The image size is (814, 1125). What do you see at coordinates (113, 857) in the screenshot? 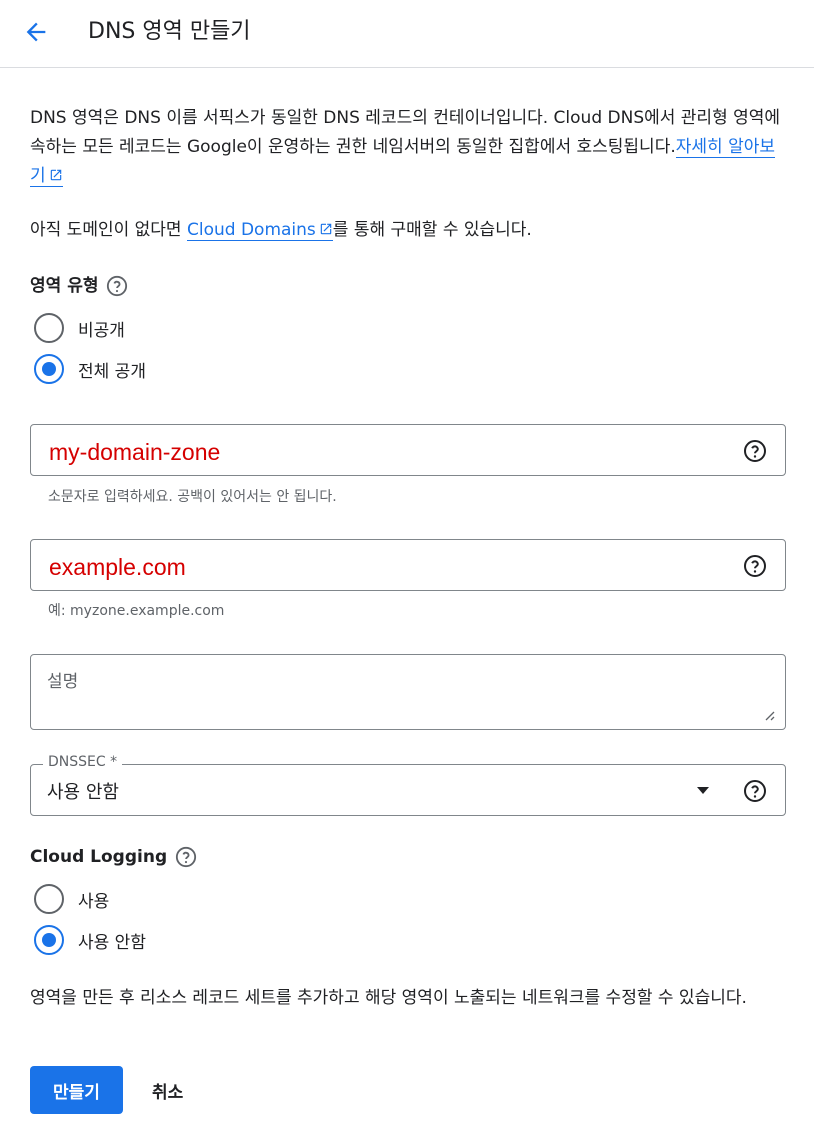
I see `cloud-logging-label: Cloud Logging` at bounding box center [113, 857].